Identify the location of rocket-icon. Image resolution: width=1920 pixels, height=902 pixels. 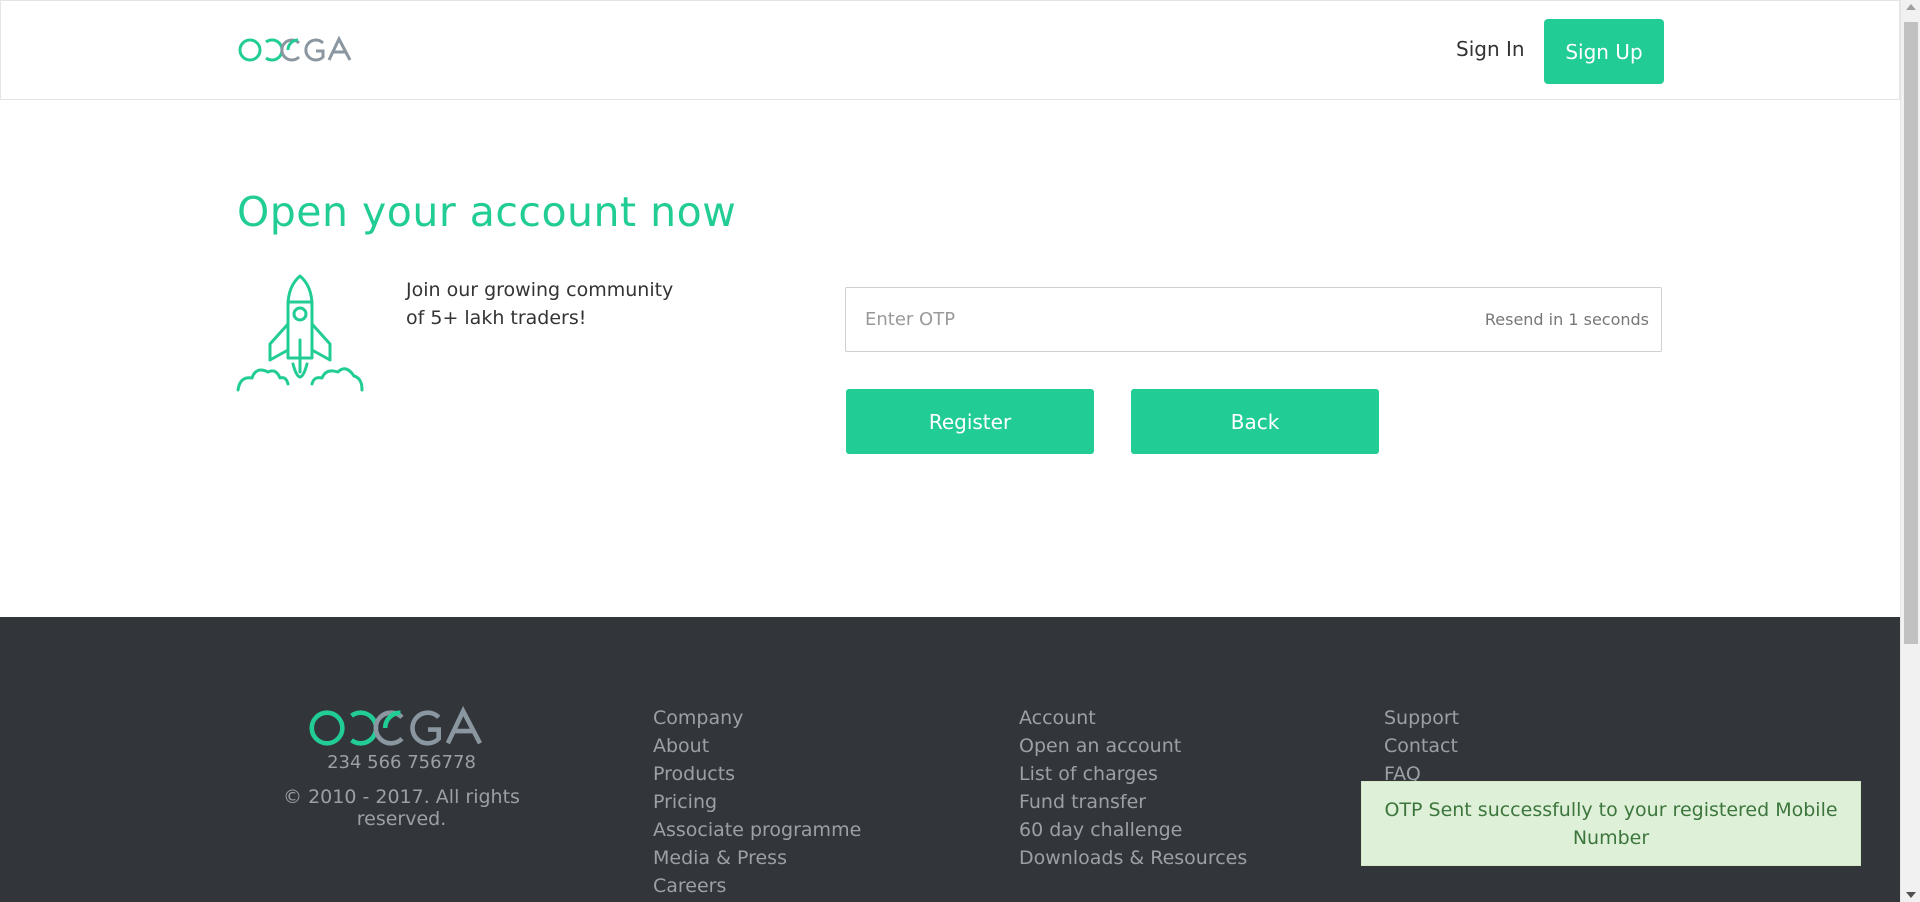
(300, 333).